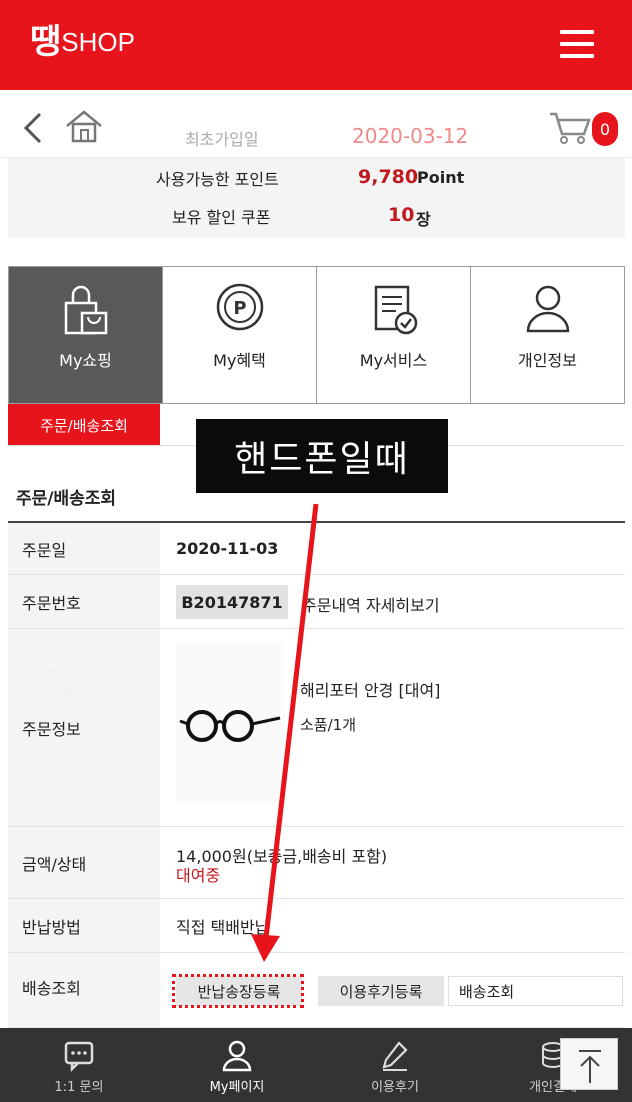 This screenshot has height=1102, width=632. Describe the element at coordinates (316, 45) in the screenshot. I see `app-header: 땡 SHOP` at that location.